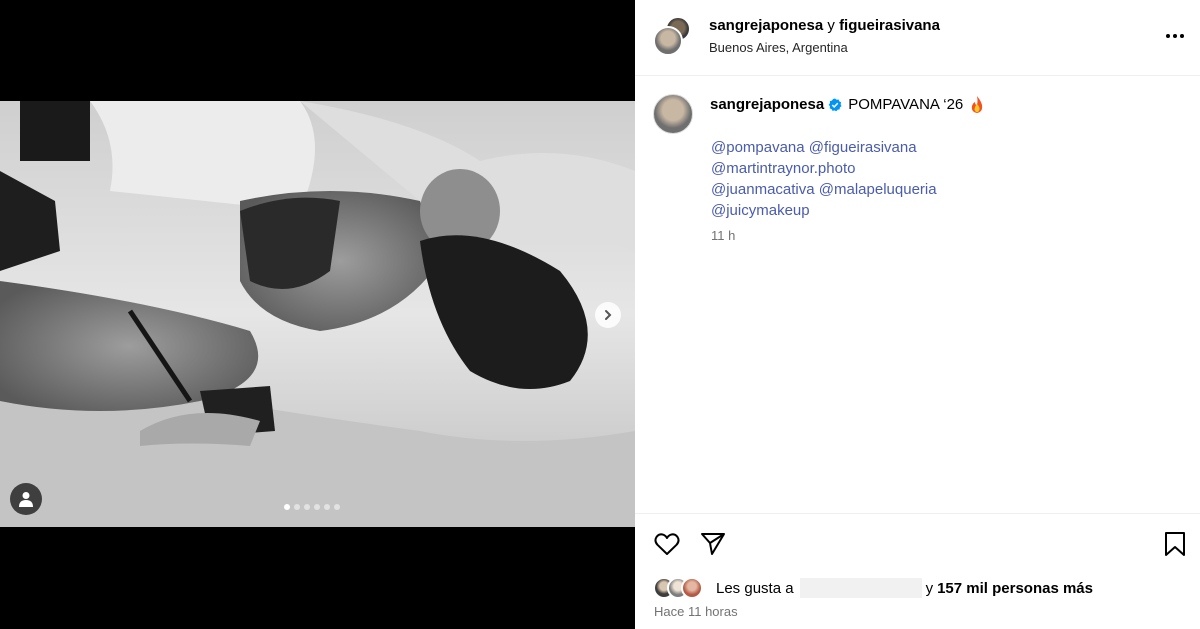 The width and height of the screenshot is (1200, 629). Describe the element at coordinates (667, 544) in the screenshot. I see `heart-icon` at that location.